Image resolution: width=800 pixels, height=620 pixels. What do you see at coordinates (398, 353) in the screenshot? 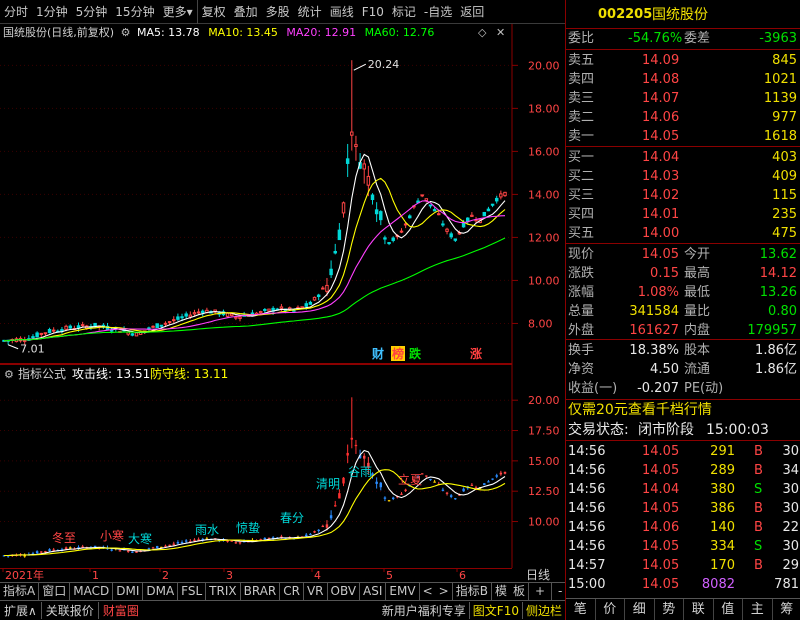
I see `event-marker: 榜` at bounding box center [398, 353].